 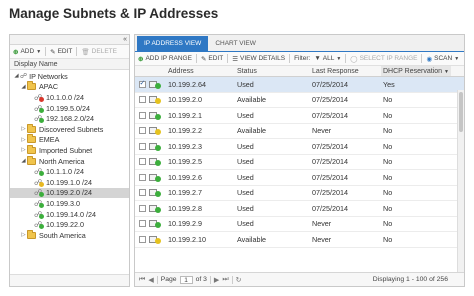 I want to click on first-page-icon: ⏮, so click(x=142, y=280).